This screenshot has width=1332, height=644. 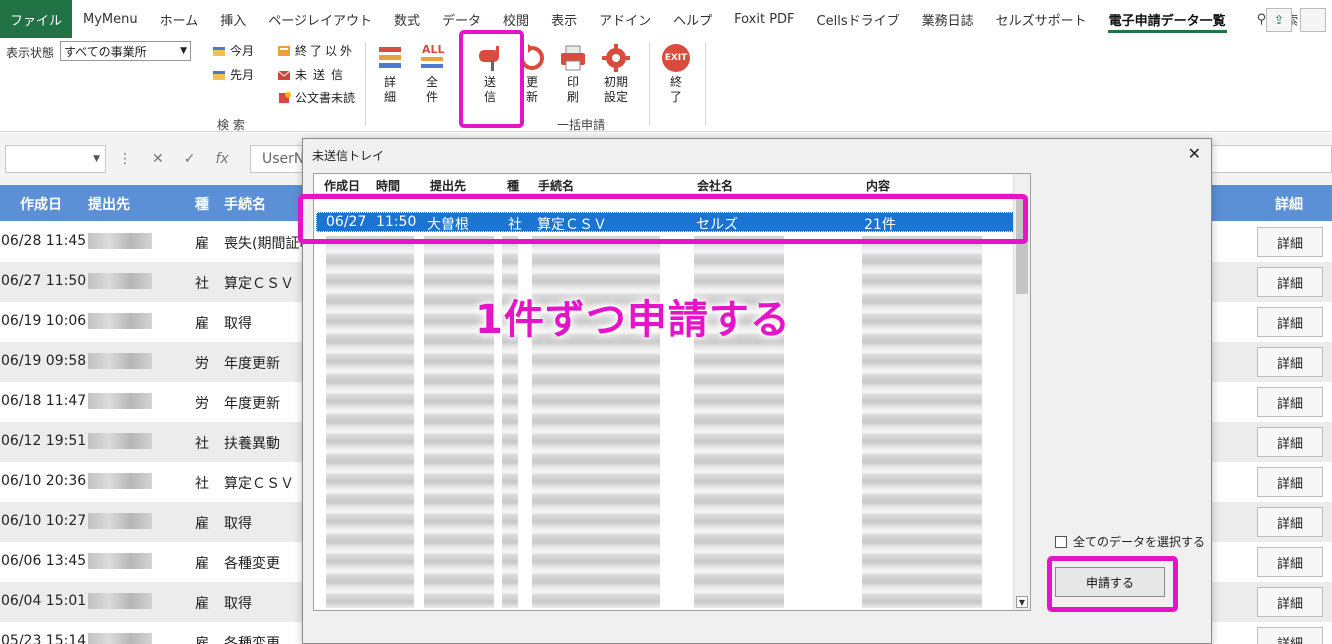 I want to click on tab-14: セルズサポート, so click(x=1041, y=19).